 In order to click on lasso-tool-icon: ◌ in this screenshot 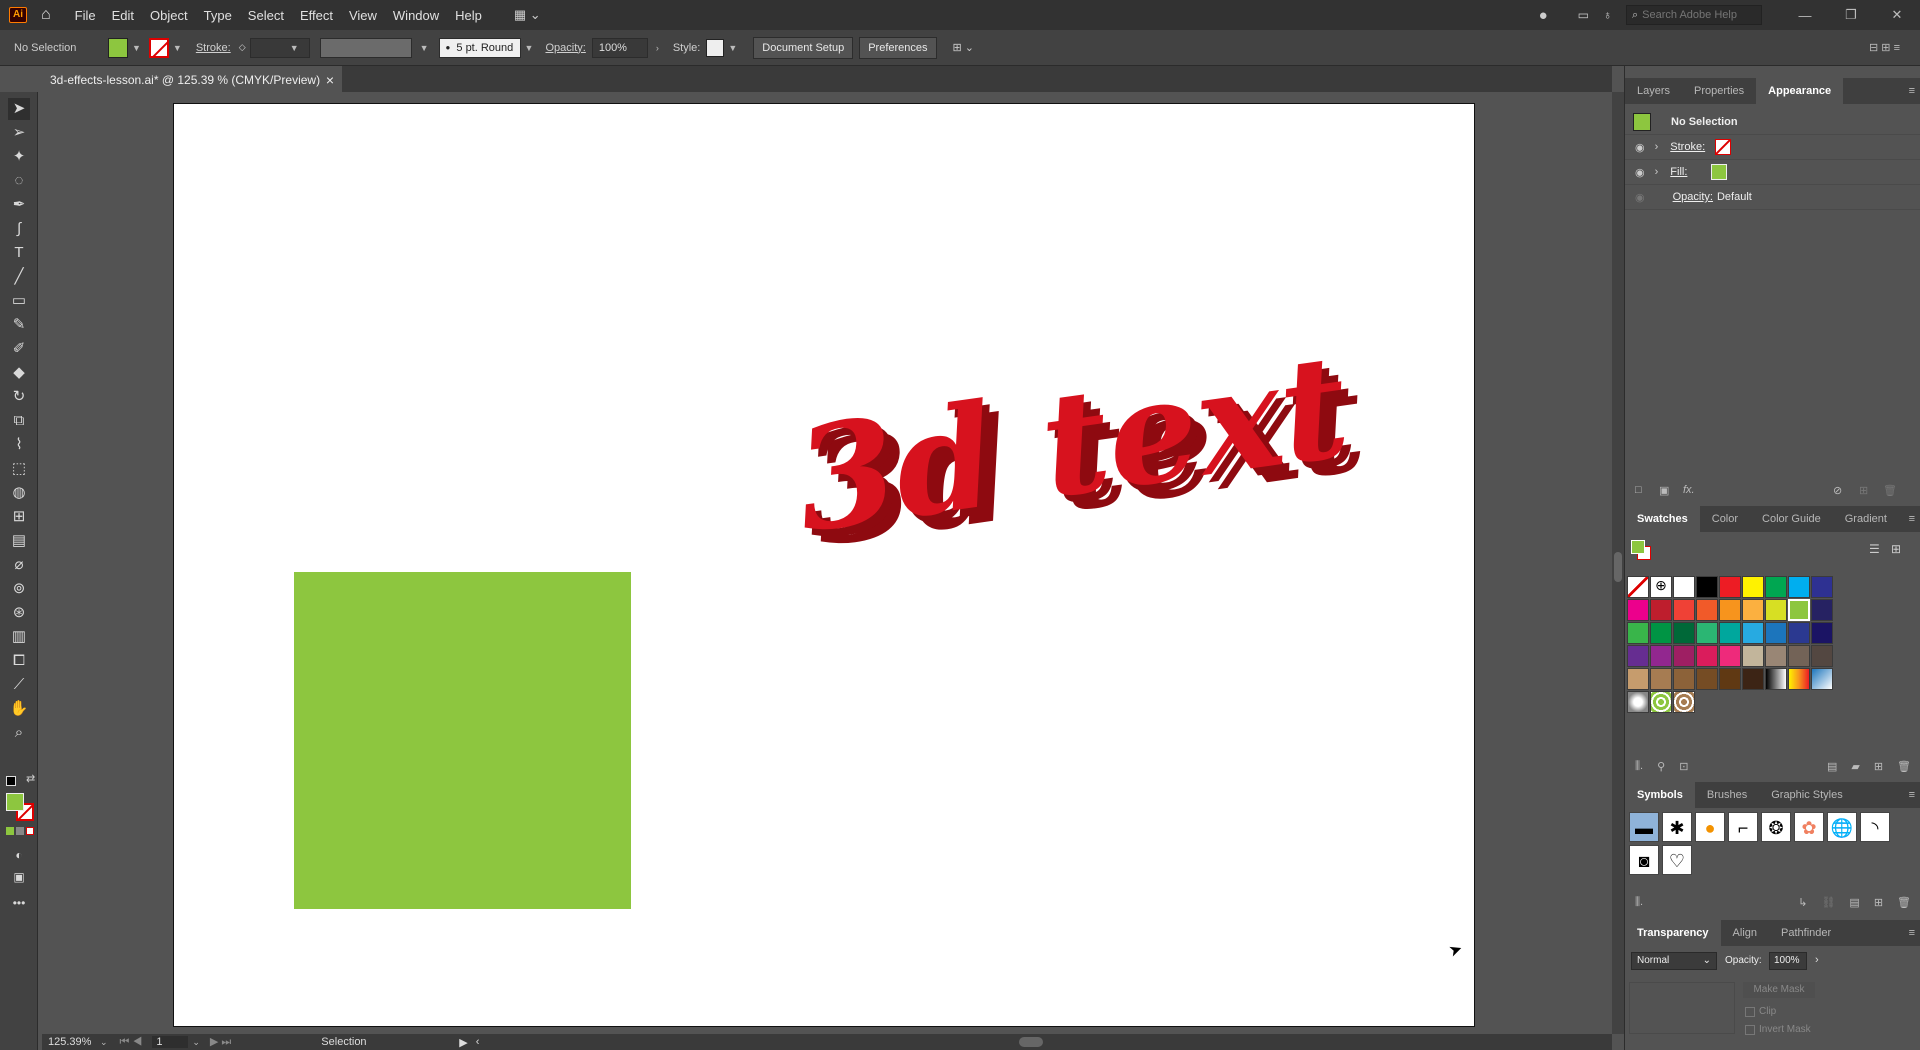, I will do `click(19, 181)`.